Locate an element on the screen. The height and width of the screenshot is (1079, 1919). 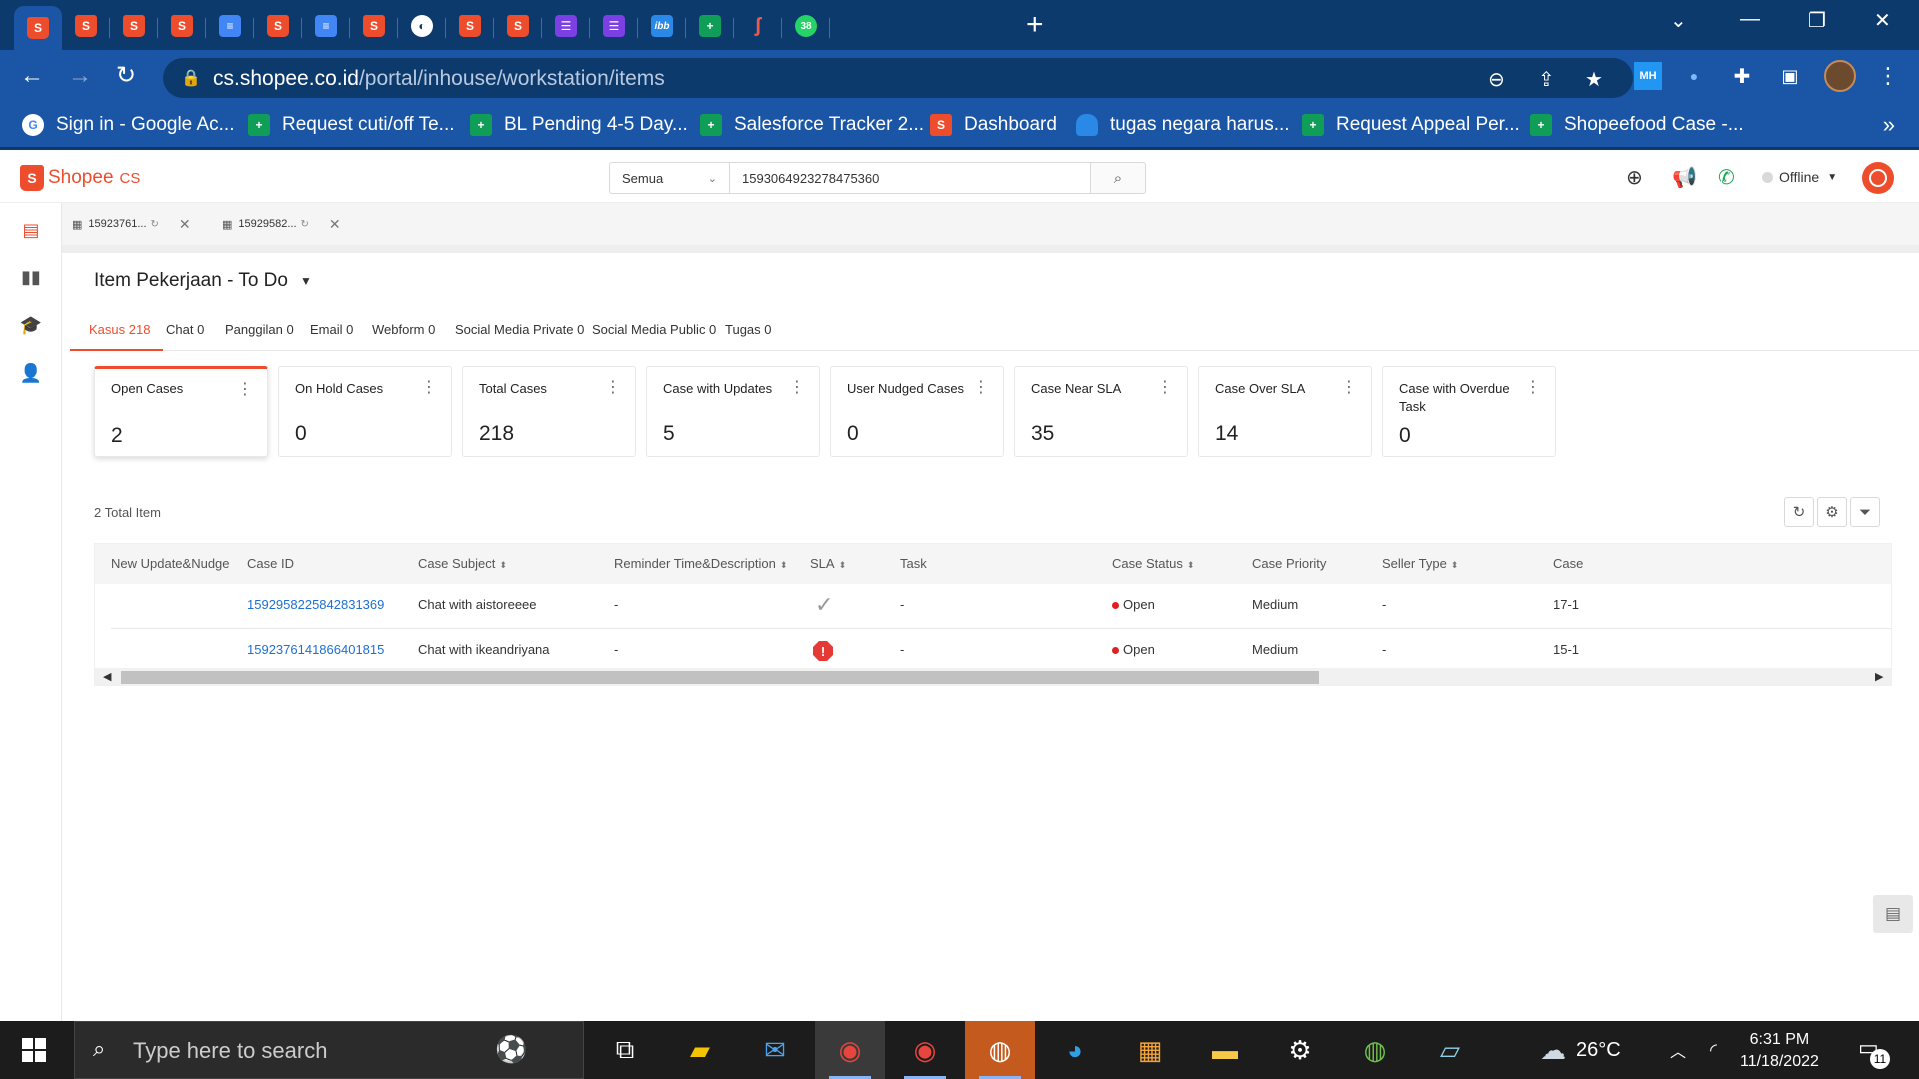
start-button is located at coordinates (34, 1050).